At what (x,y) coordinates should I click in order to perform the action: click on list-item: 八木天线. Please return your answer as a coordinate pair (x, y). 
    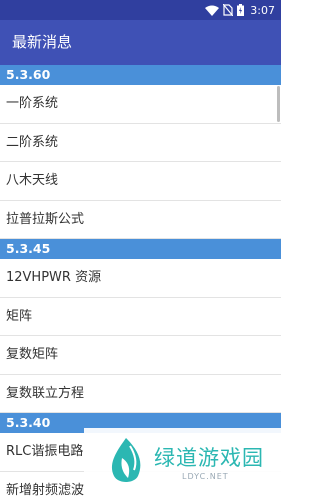
    Looking at the image, I should click on (140, 181).